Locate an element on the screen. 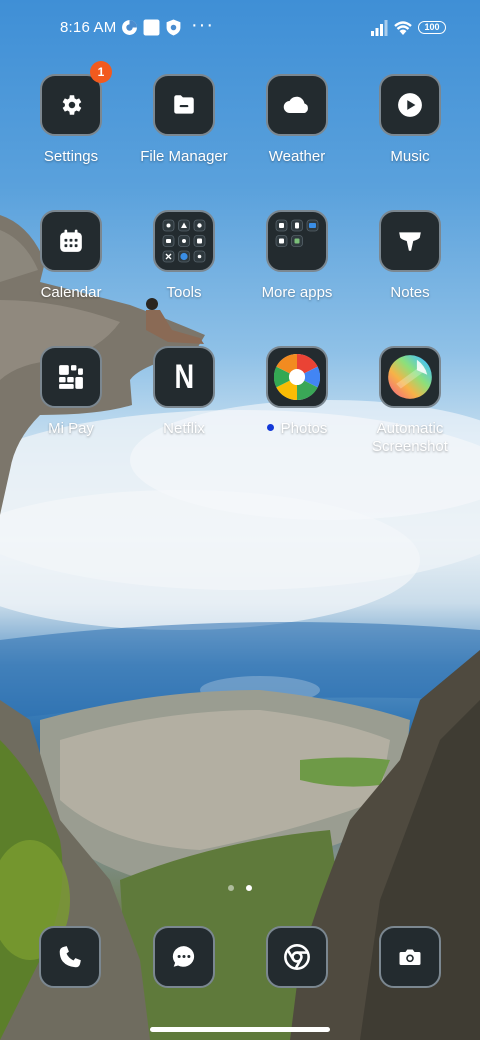  tools-folder-tile is located at coordinates (184, 241).